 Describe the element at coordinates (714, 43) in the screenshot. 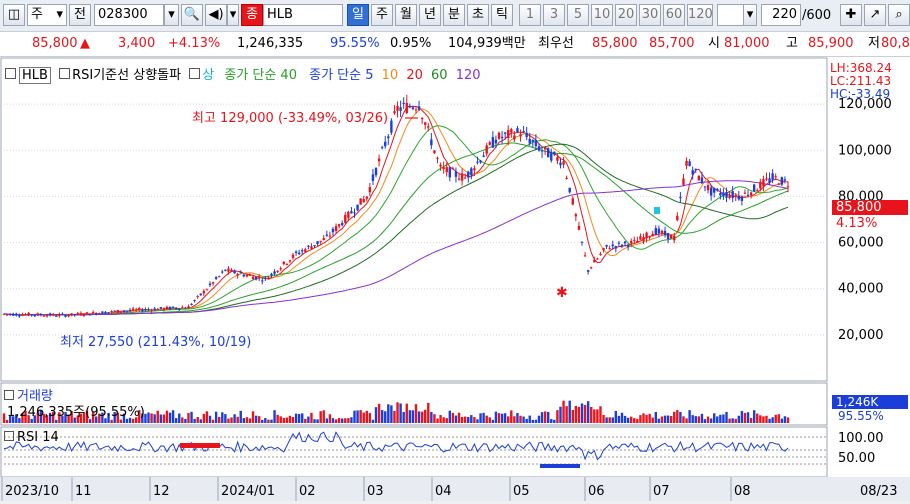

I see `open-label: 시` at that location.